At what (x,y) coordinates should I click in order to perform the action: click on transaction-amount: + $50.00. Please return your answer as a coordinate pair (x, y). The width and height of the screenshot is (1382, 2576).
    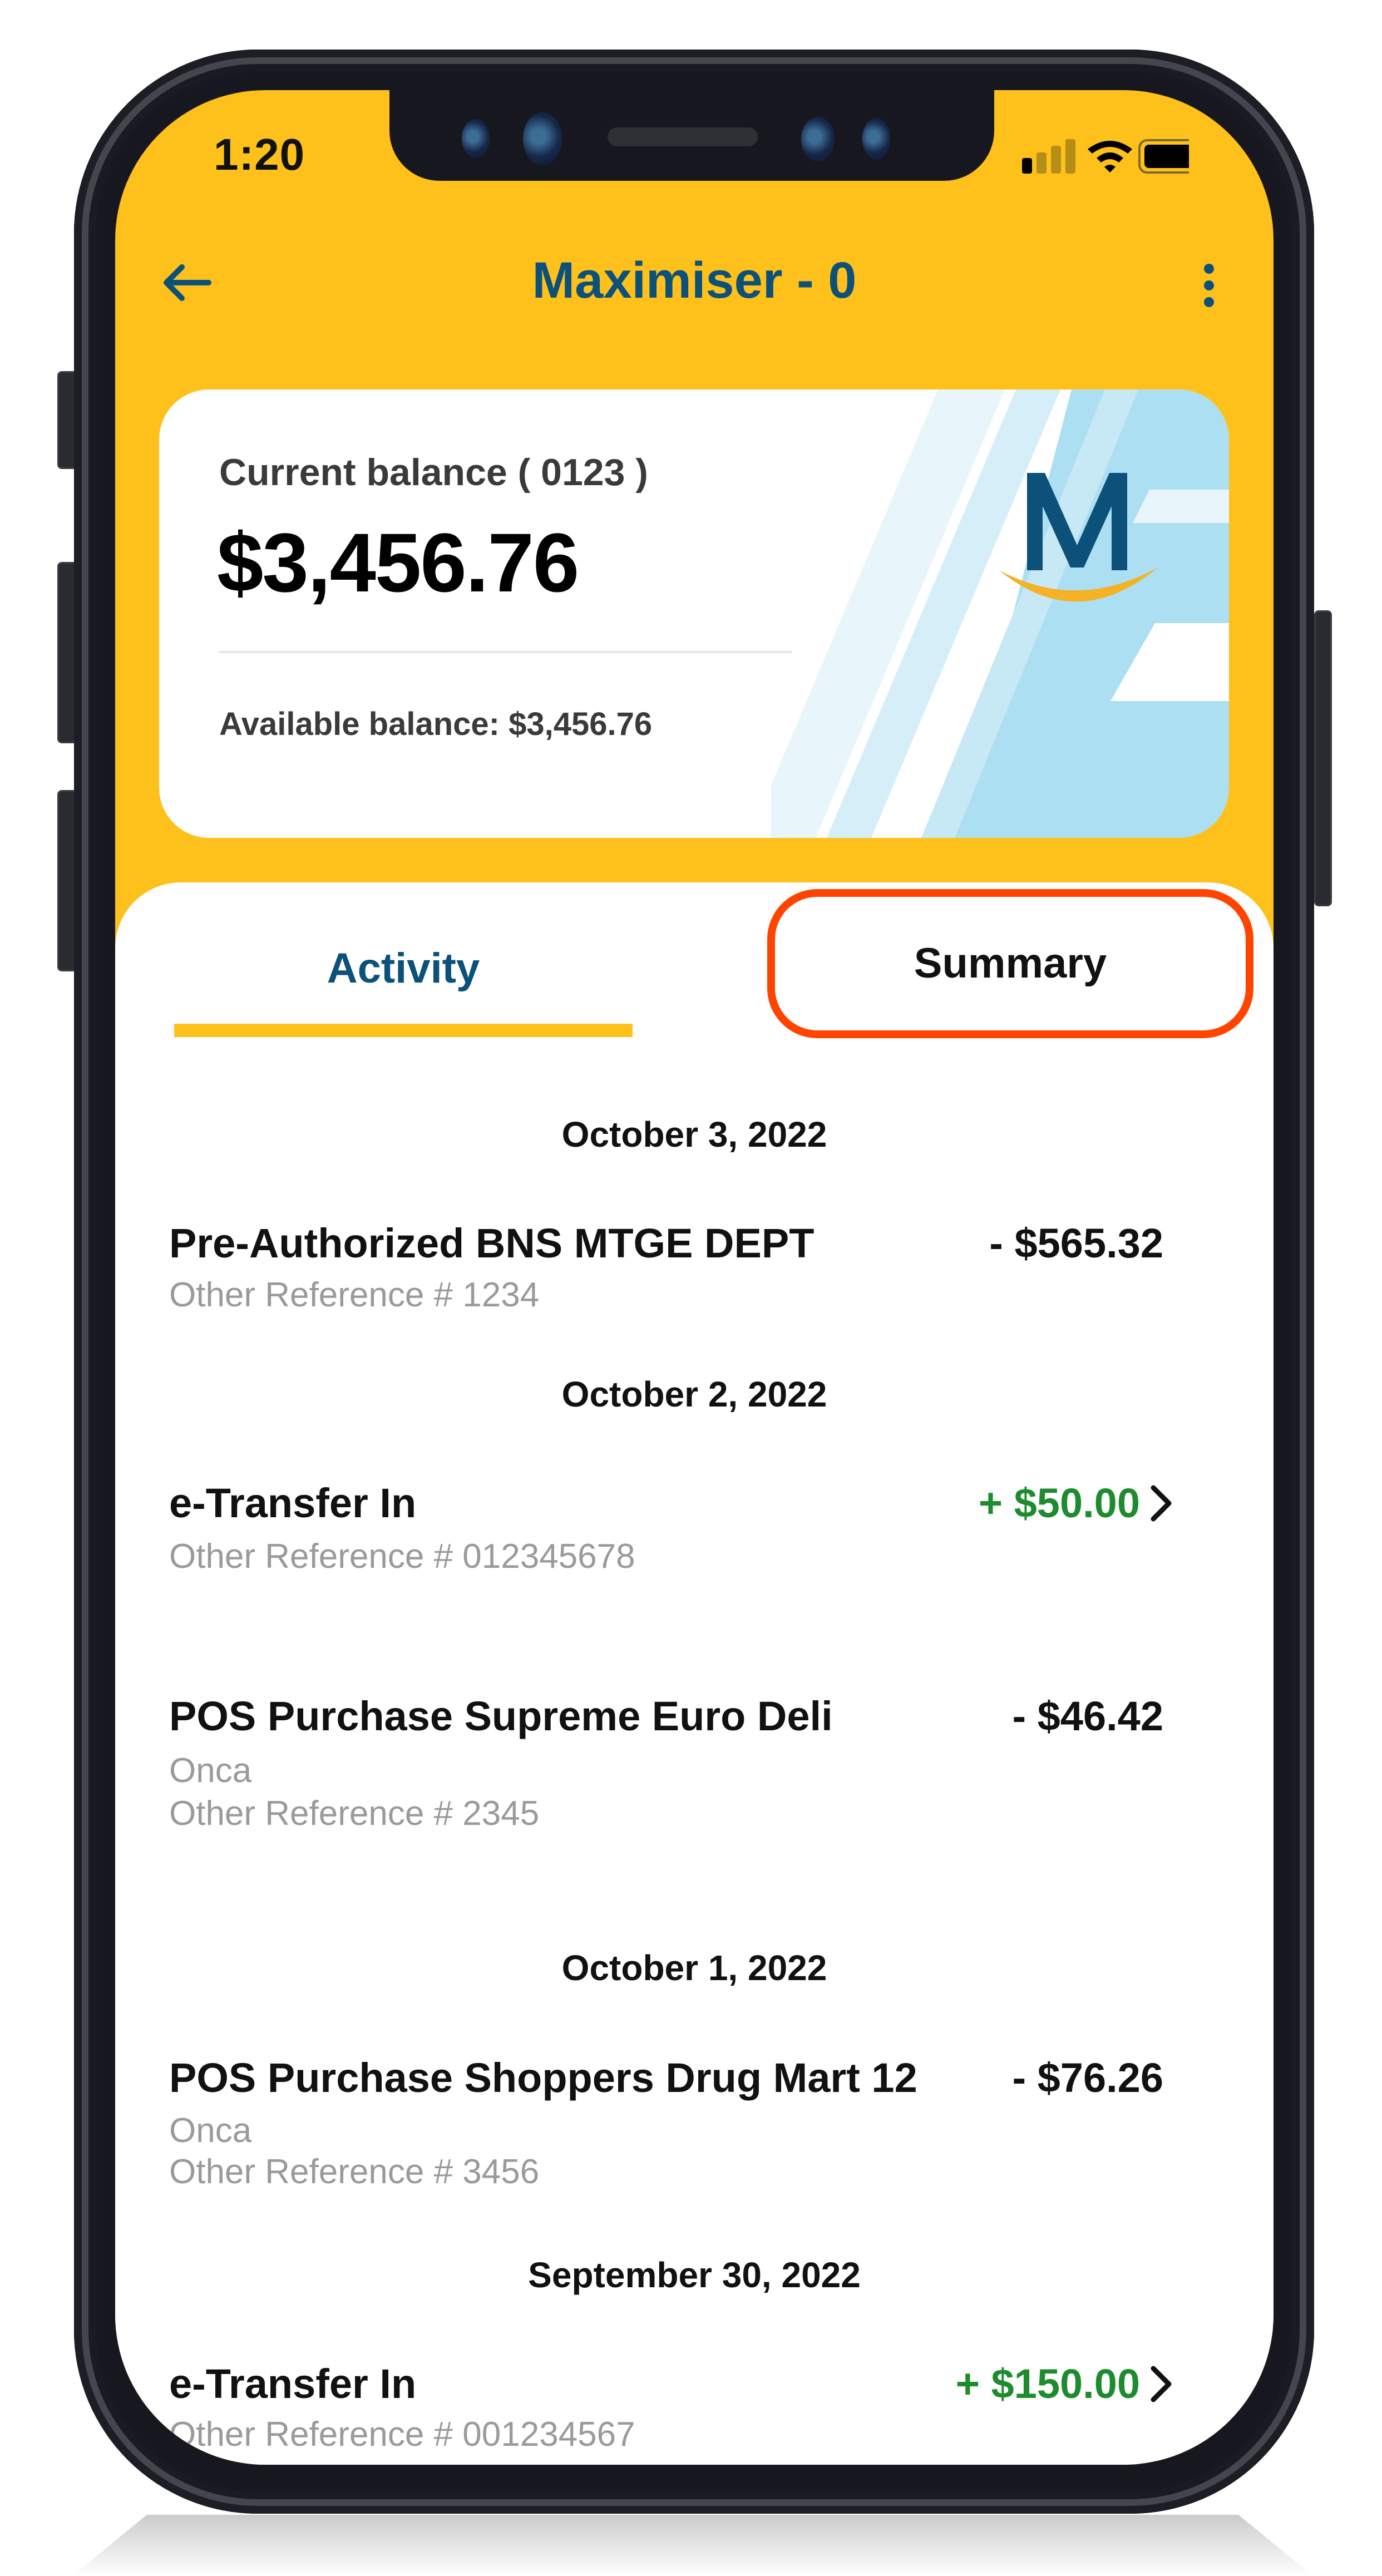
    Looking at the image, I should click on (1059, 1503).